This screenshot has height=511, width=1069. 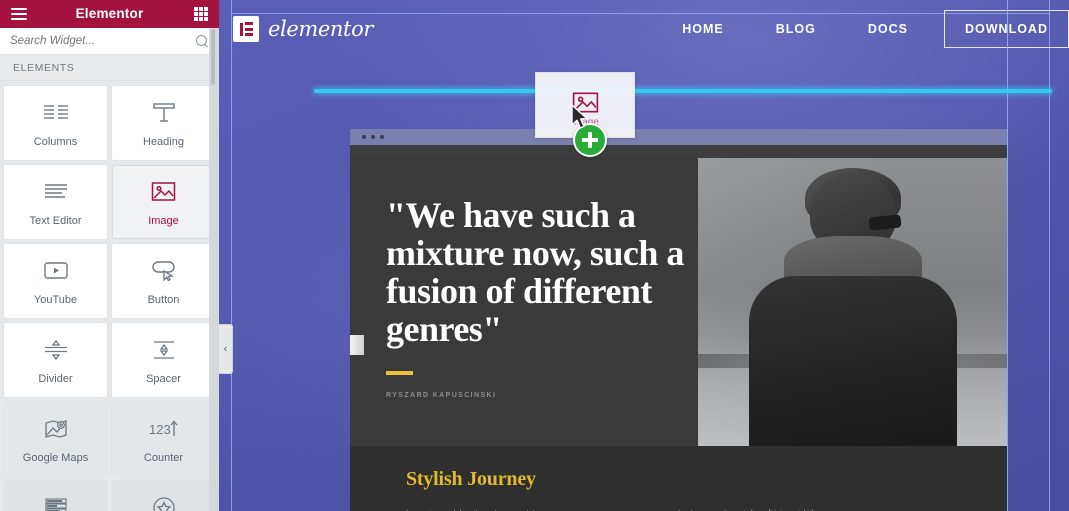 What do you see at coordinates (852, 361) in the screenshot?
I see `photo-person-jacket` at bounding box center [852, 361].